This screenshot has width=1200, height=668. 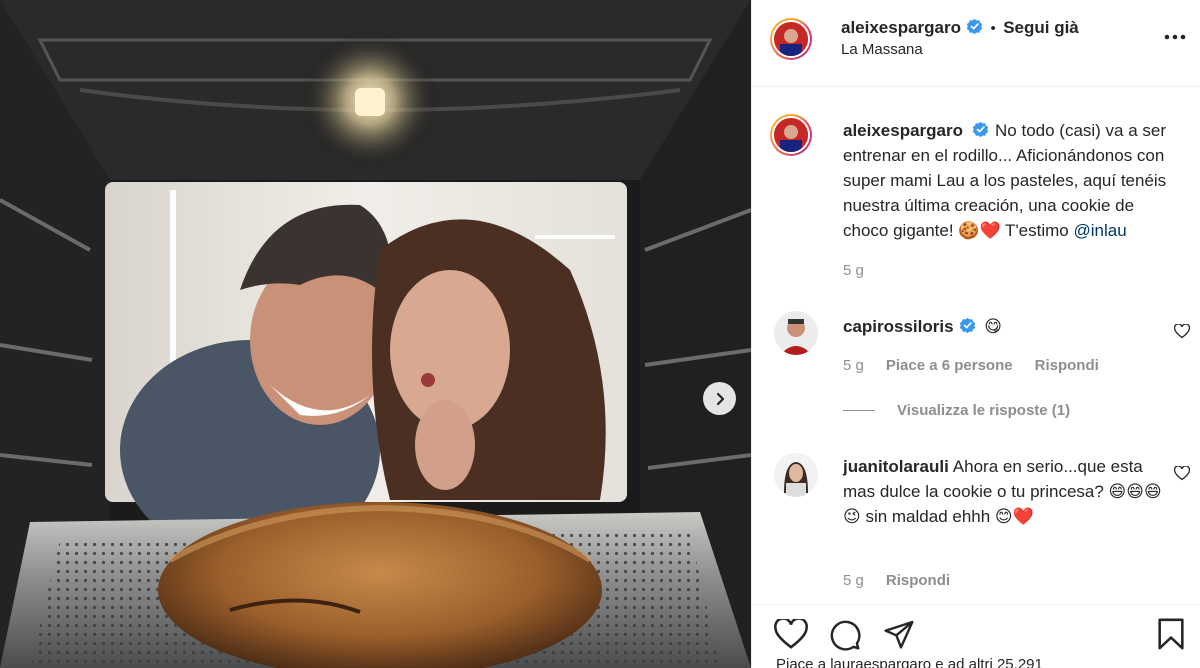 I want to click on post-likes-summary: Piace a lauraespargaro e ad altri 25.291, so click(x=909, y=662).